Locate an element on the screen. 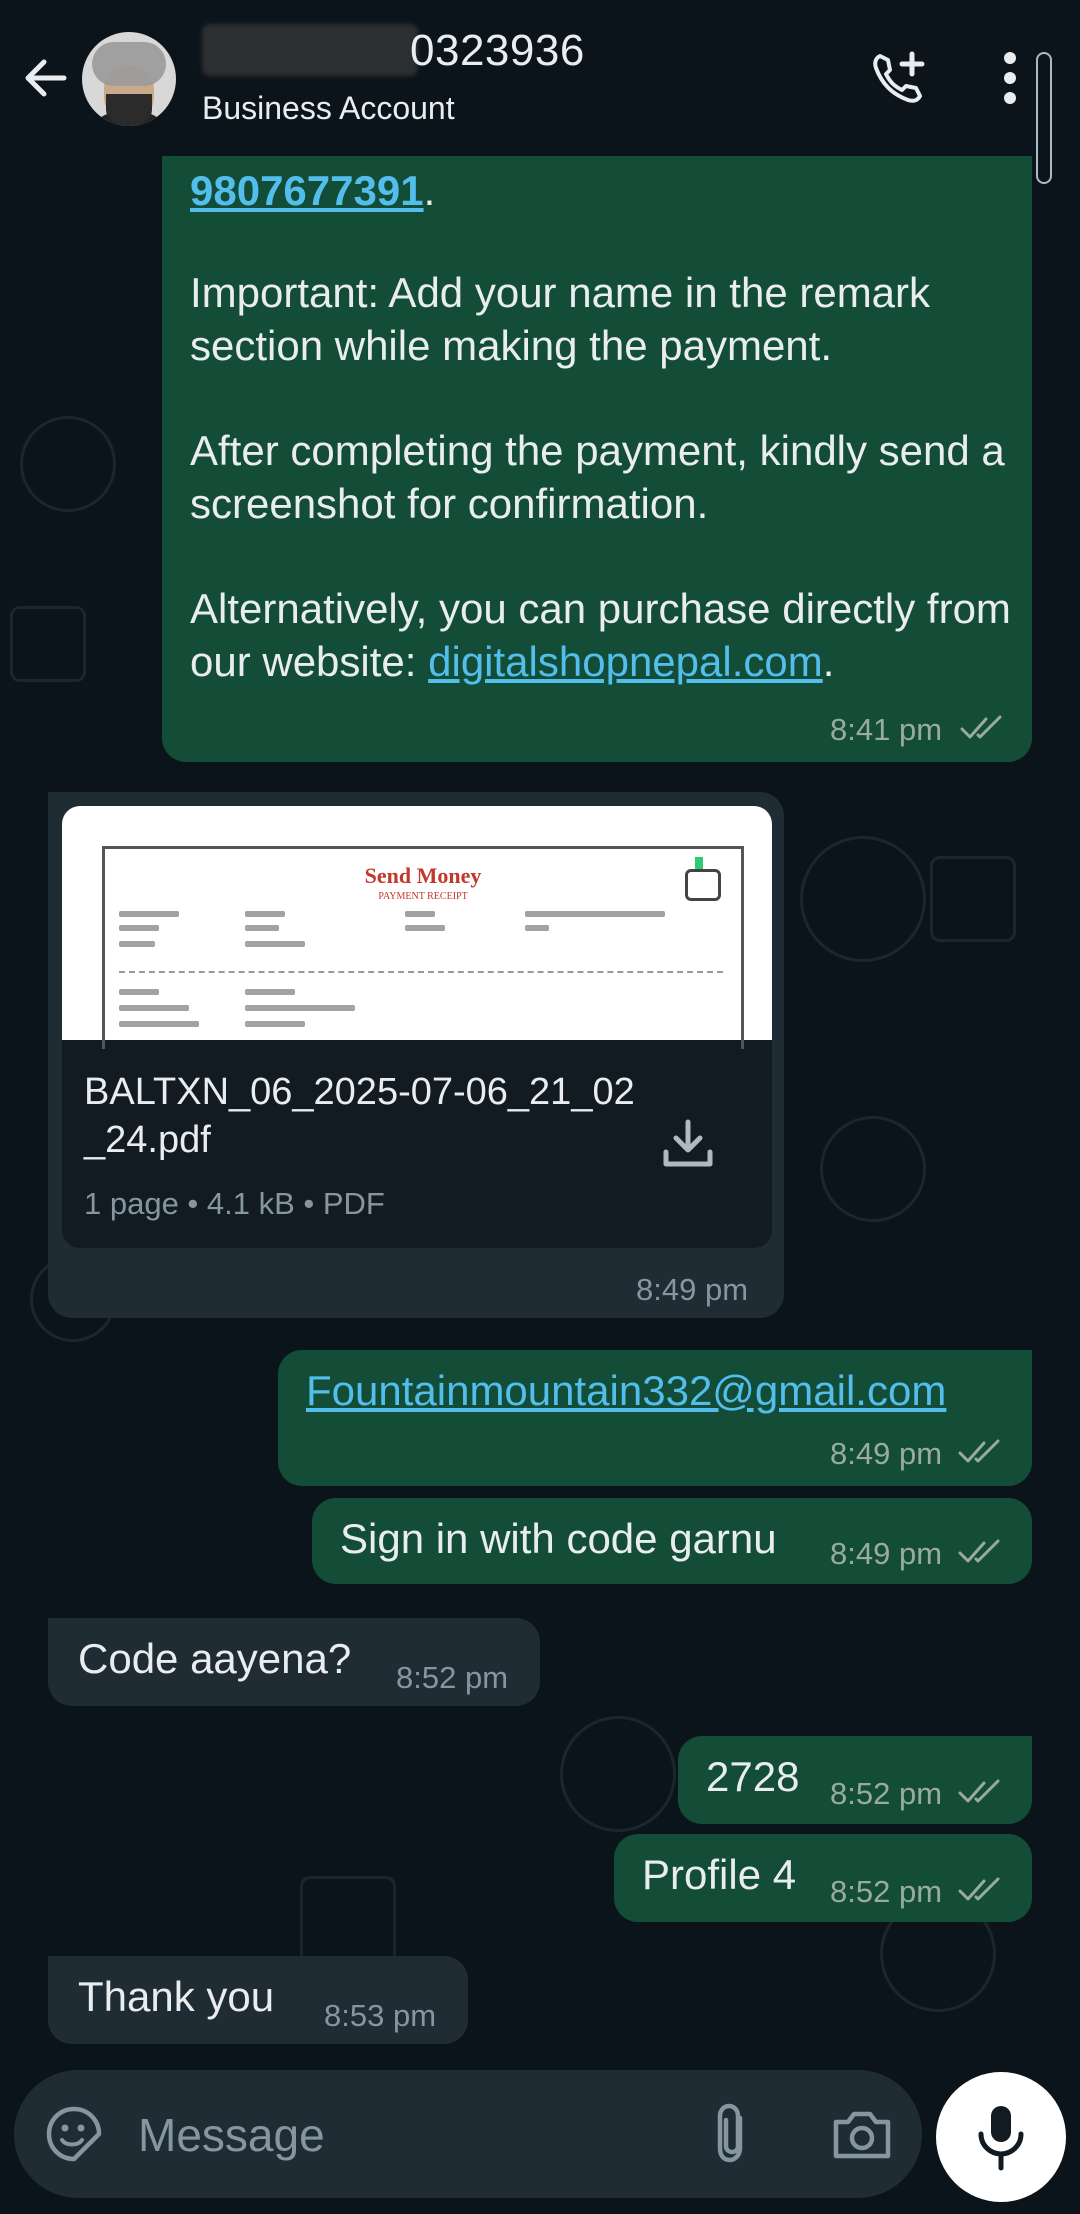 This screenshot has height=2214, width=1080. website-link: digitalshopnepal.com is located at coordinates (625, 661).